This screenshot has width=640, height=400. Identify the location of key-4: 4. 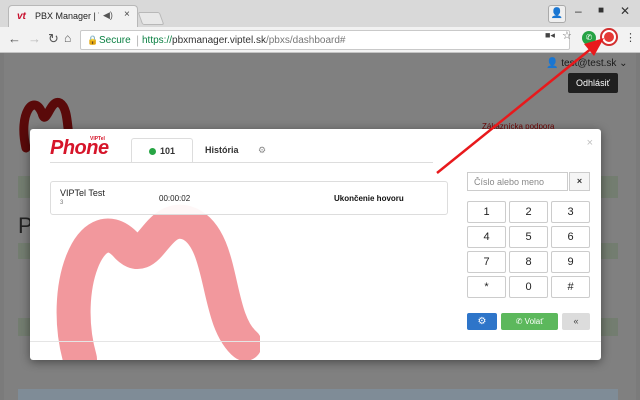
(486, 237).